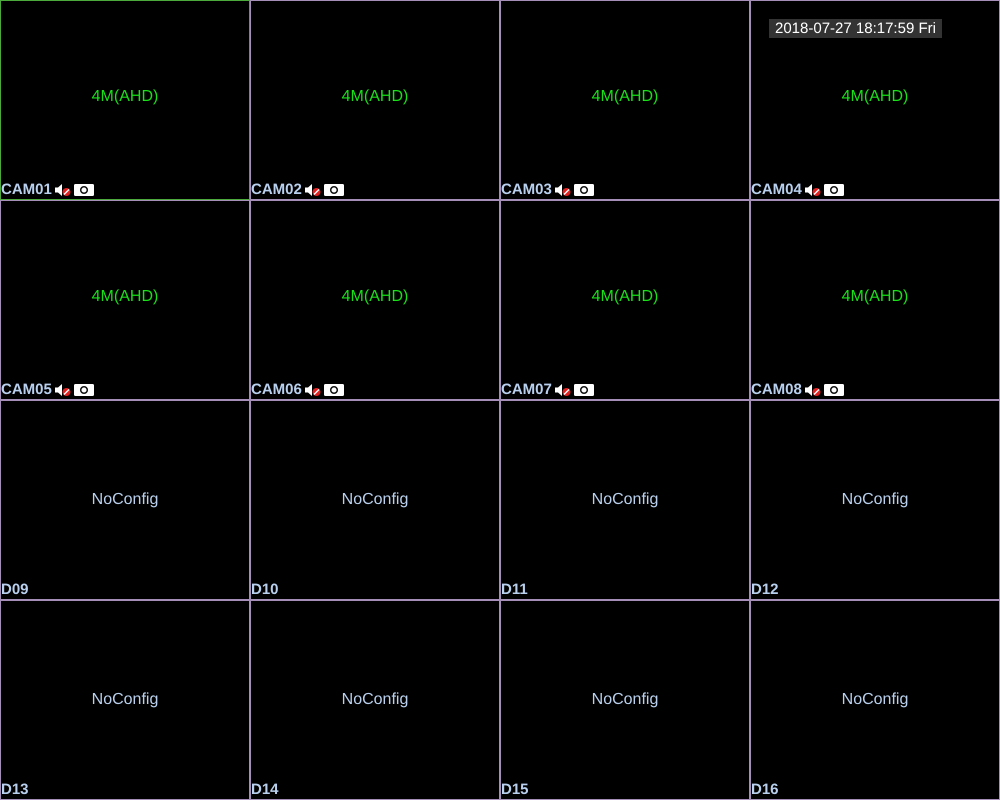 The width and height of the screenshot is (1000, 800). What do you see at coordinates (276, 189) in the screenshot?
I see `channel-name: CAM02` at bounding box center [276, 189].